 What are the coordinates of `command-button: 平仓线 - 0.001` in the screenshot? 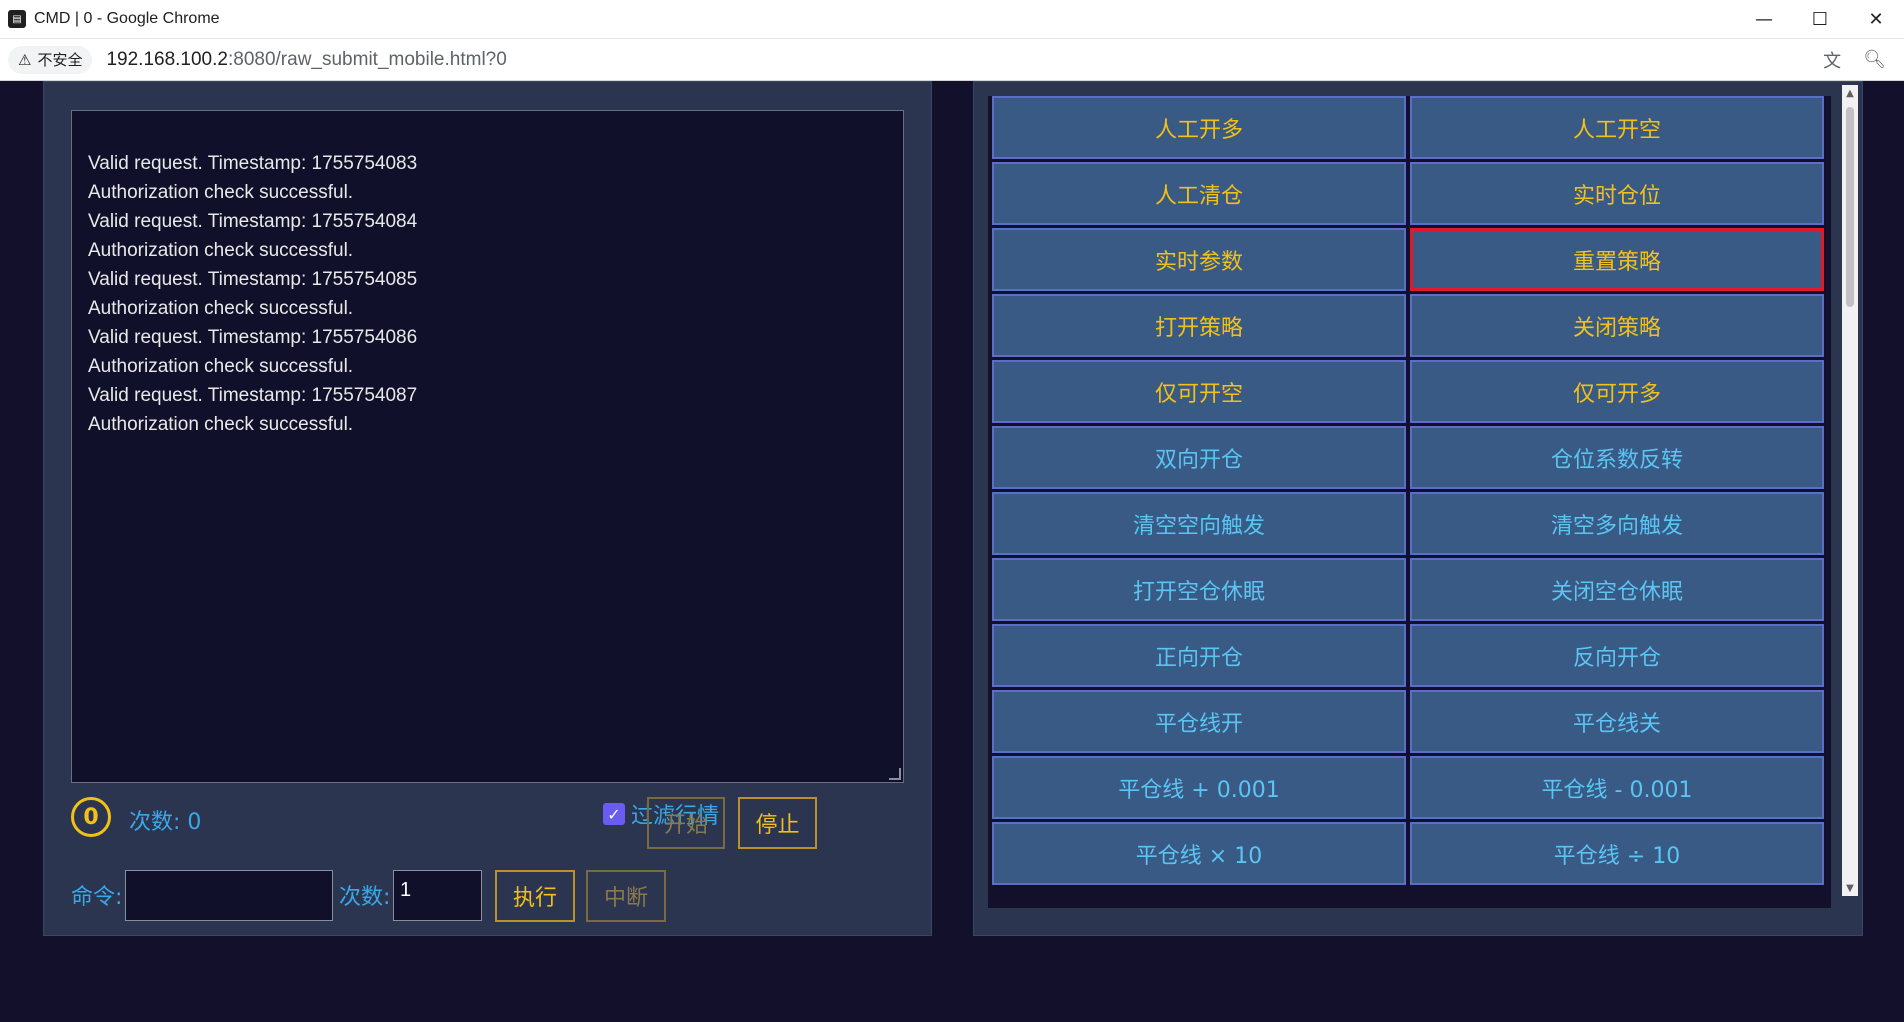 It's located at (1617, 787).